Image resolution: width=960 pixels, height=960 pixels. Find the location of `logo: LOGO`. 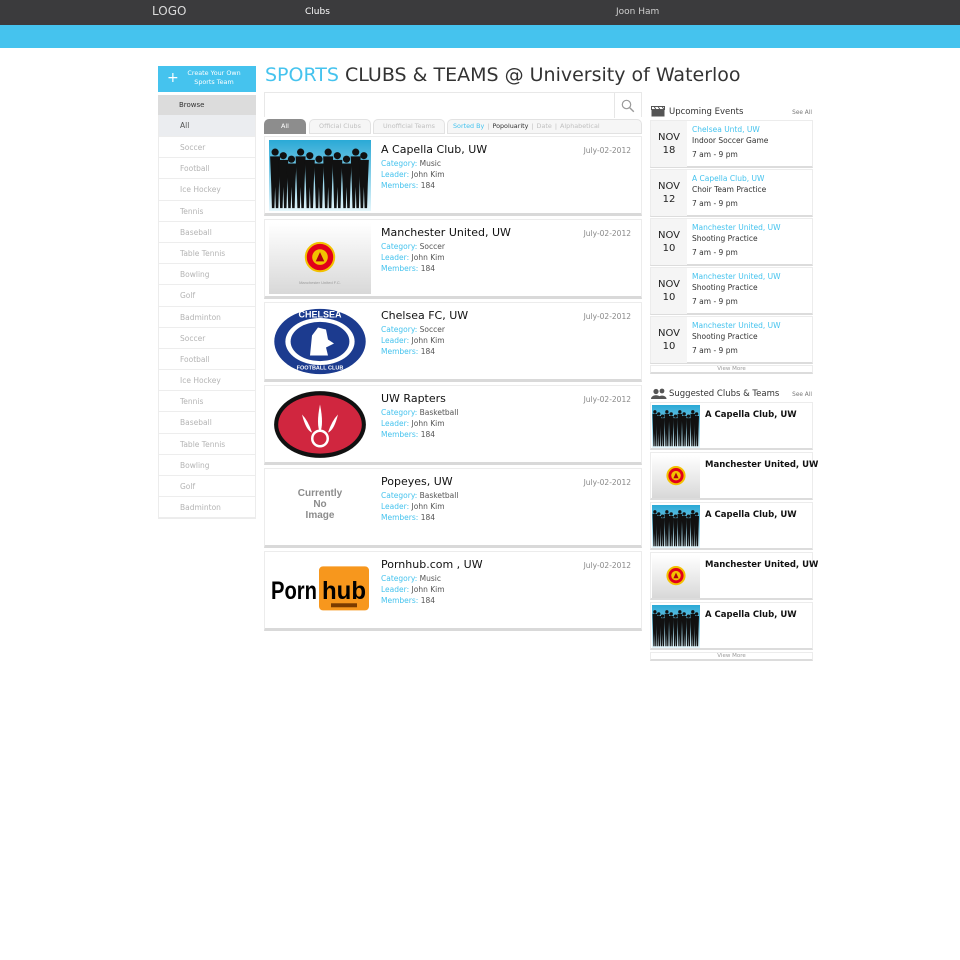

logo: LOGO is located at coordinates (169, 11).